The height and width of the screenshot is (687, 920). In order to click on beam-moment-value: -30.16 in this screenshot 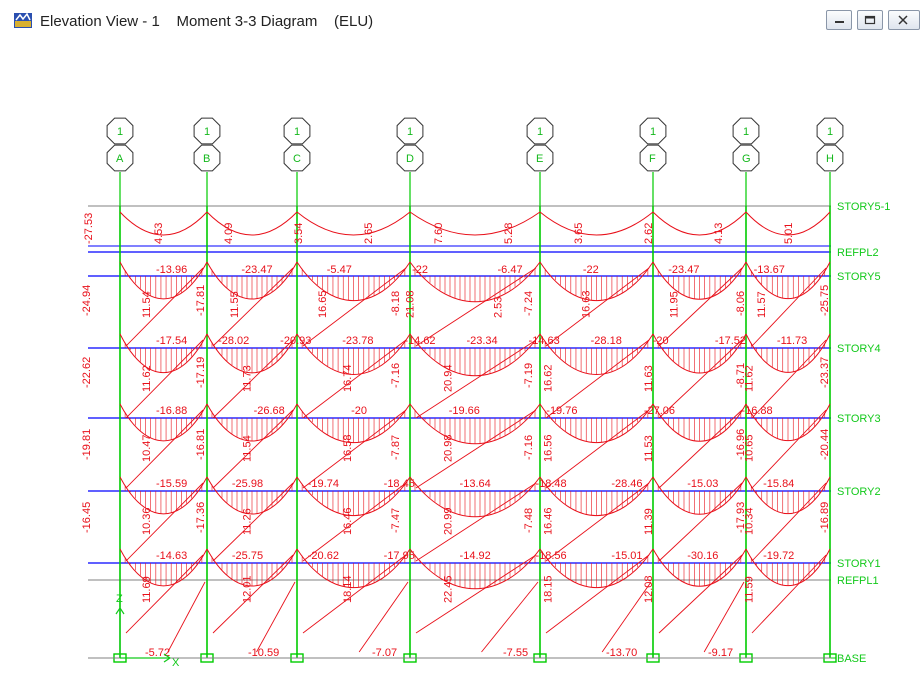, I will do `click(702, 556)`.